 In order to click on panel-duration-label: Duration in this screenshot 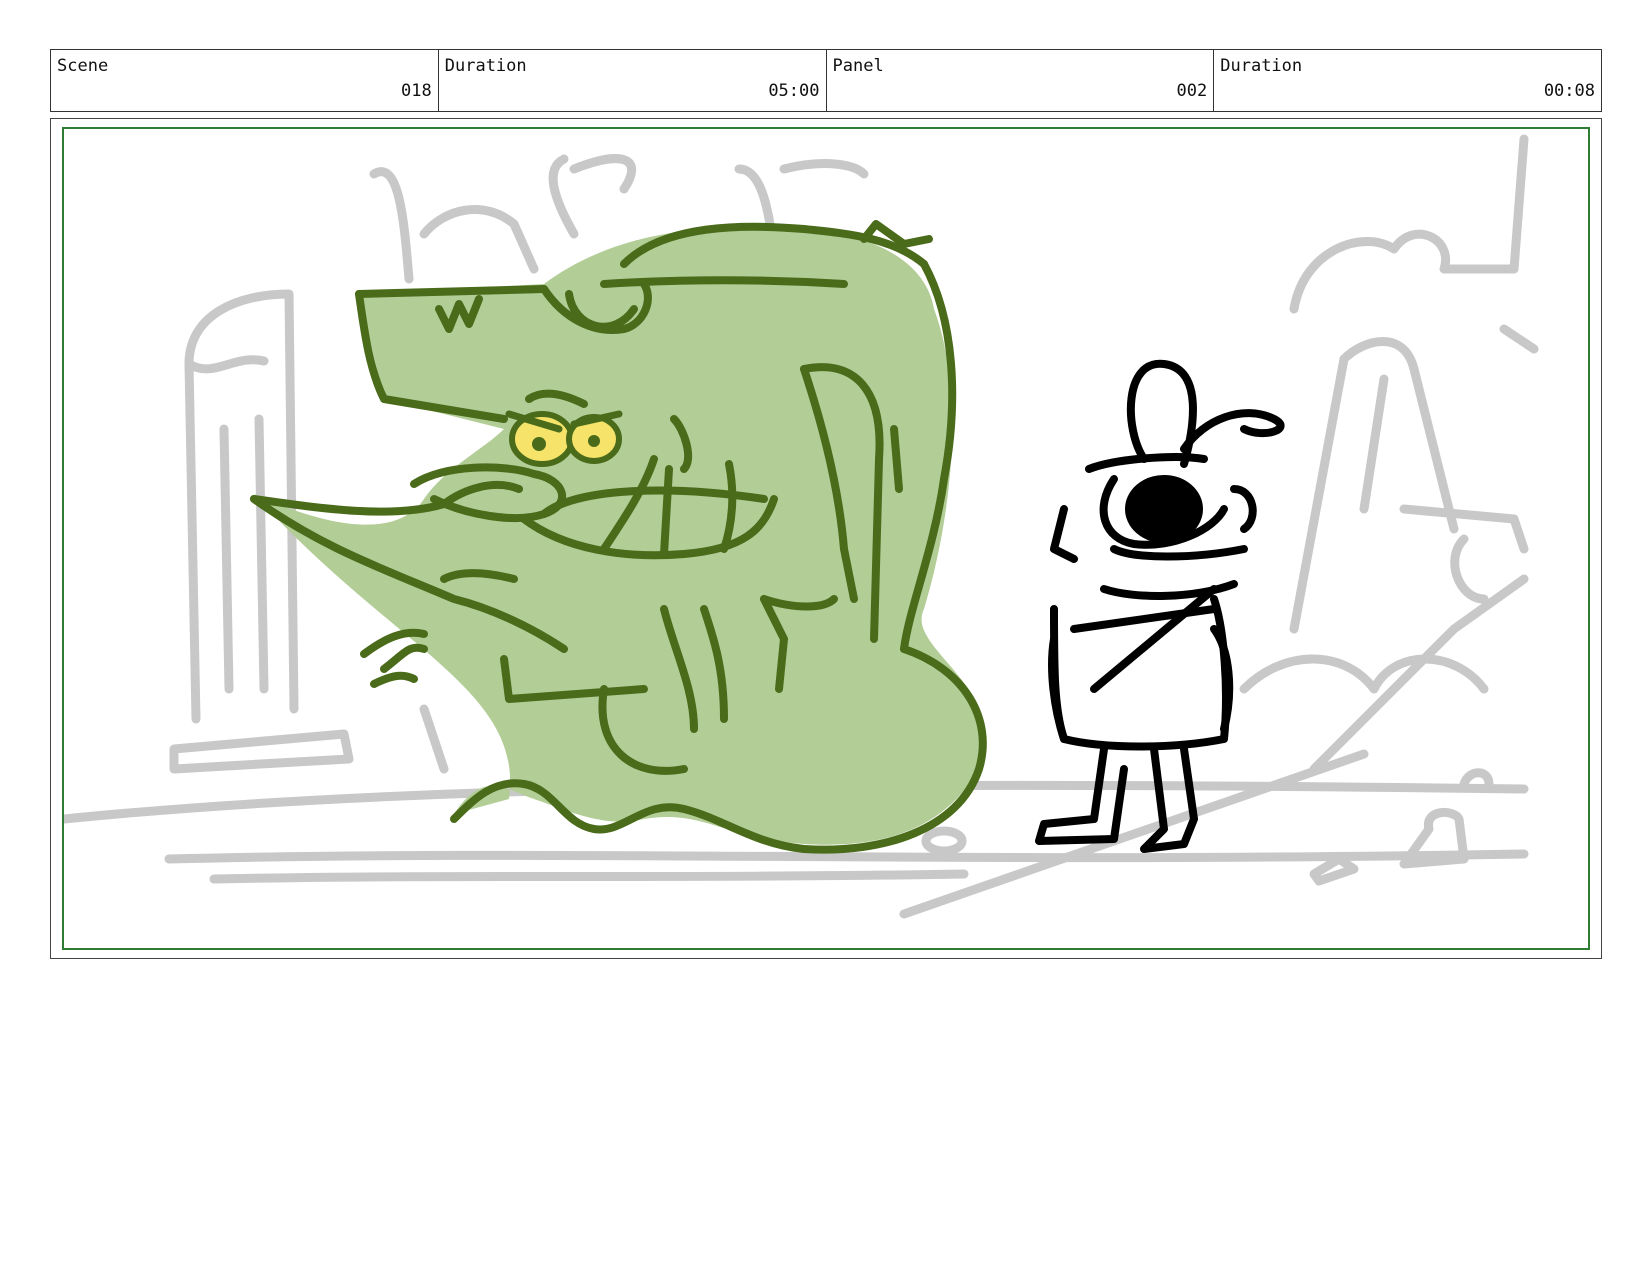, I will do `click(1261, 66)`.